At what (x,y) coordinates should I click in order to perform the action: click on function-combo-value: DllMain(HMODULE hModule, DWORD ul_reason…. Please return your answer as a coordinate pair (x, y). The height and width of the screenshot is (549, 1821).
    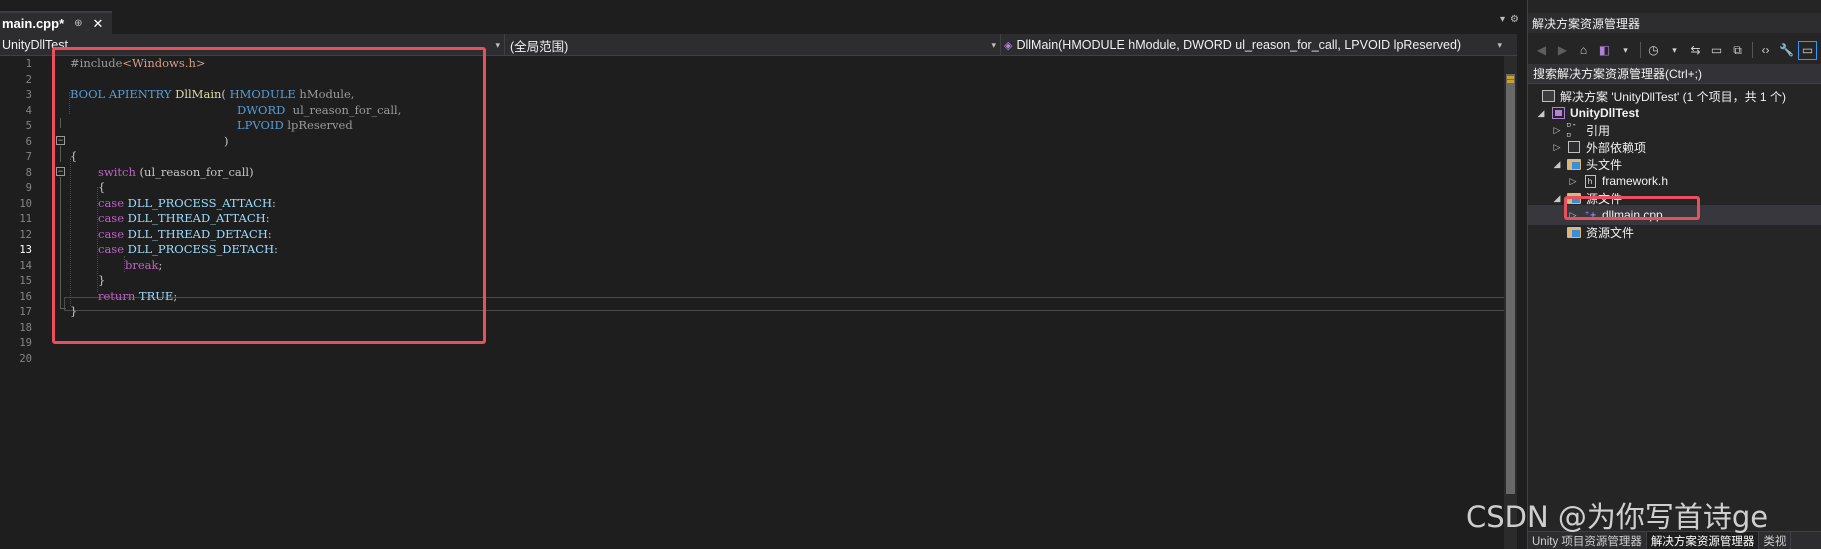
    Looking at the image, I should click on (1239, 45).